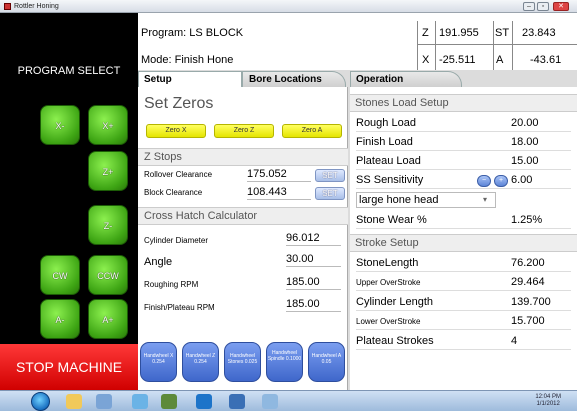 The height and width of the screenshot is (411, 577). I want to click on taskbar: 12:04 PM 1/1/2012, so click(288, 400).